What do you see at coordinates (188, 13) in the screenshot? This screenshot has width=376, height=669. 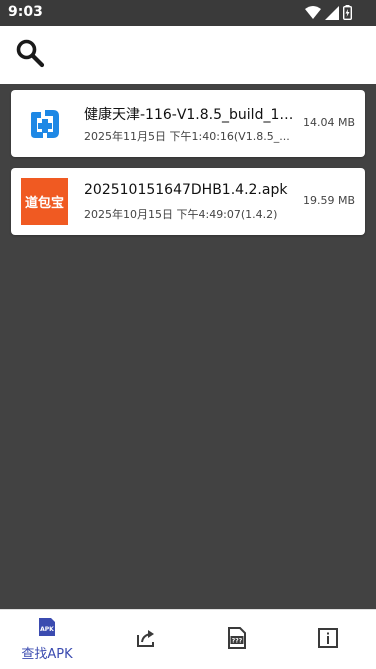 I see `status-bar: 9:03` at bounding box center [188, 13].